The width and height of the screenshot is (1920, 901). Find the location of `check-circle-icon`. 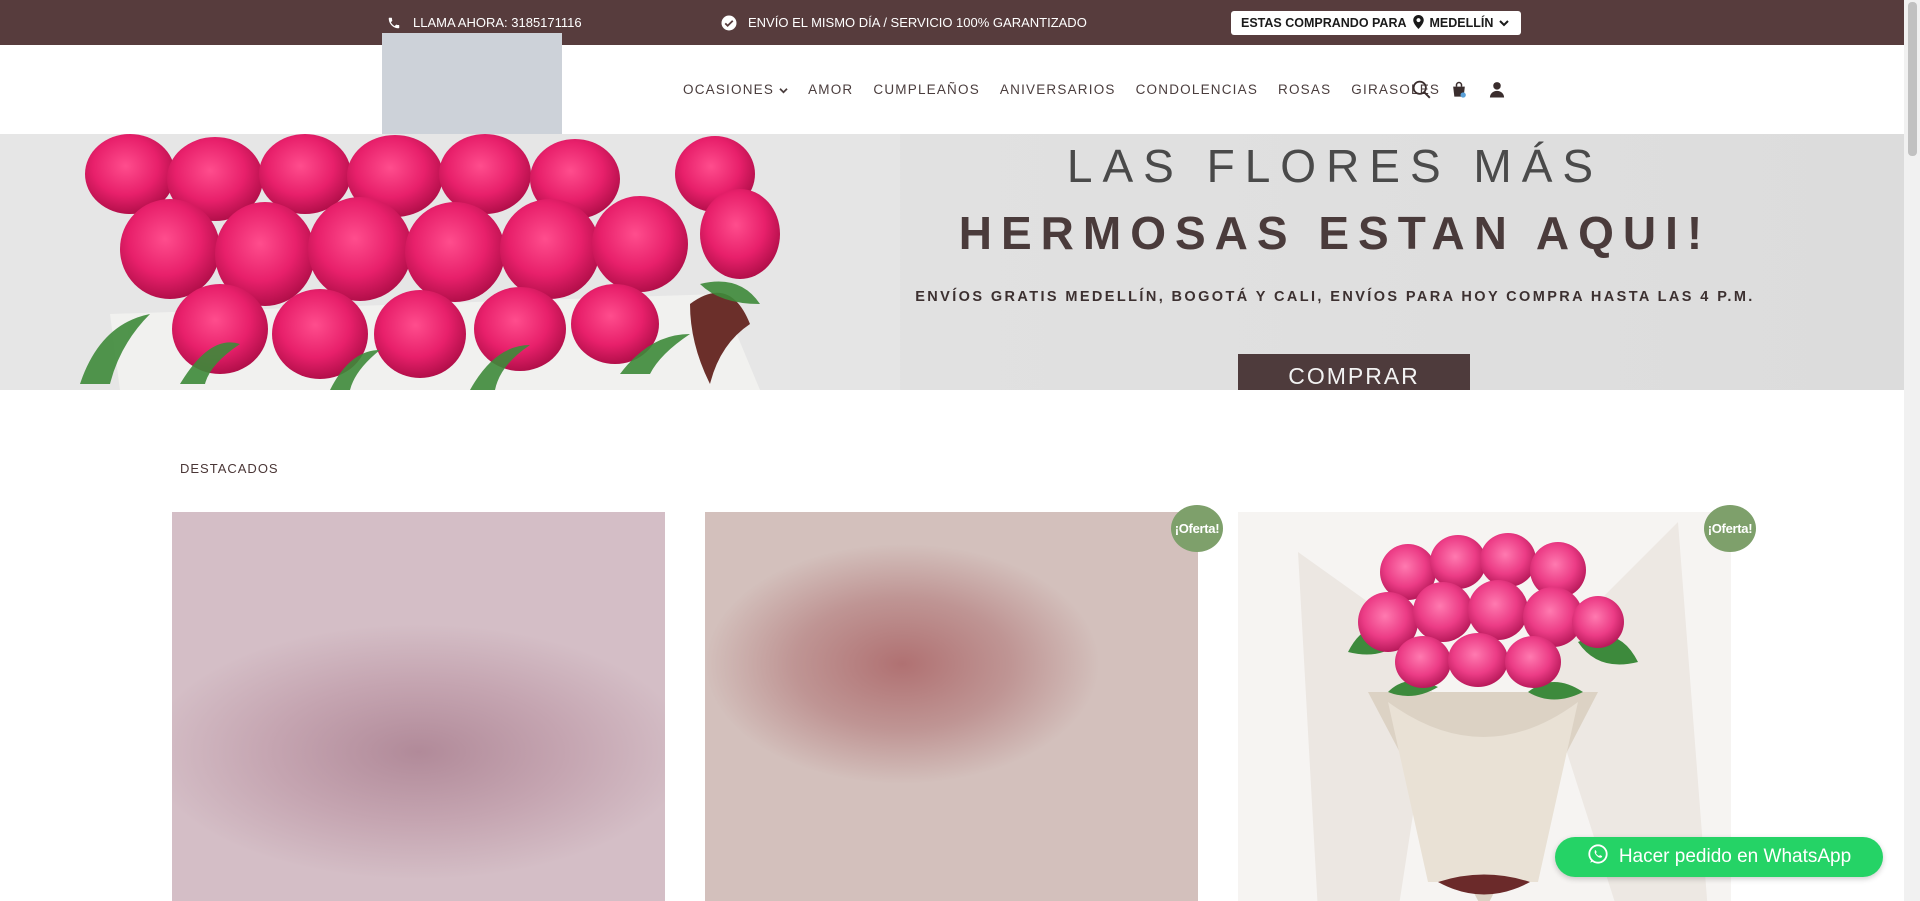

check-circle-icon is located at coordinates (729, 23).